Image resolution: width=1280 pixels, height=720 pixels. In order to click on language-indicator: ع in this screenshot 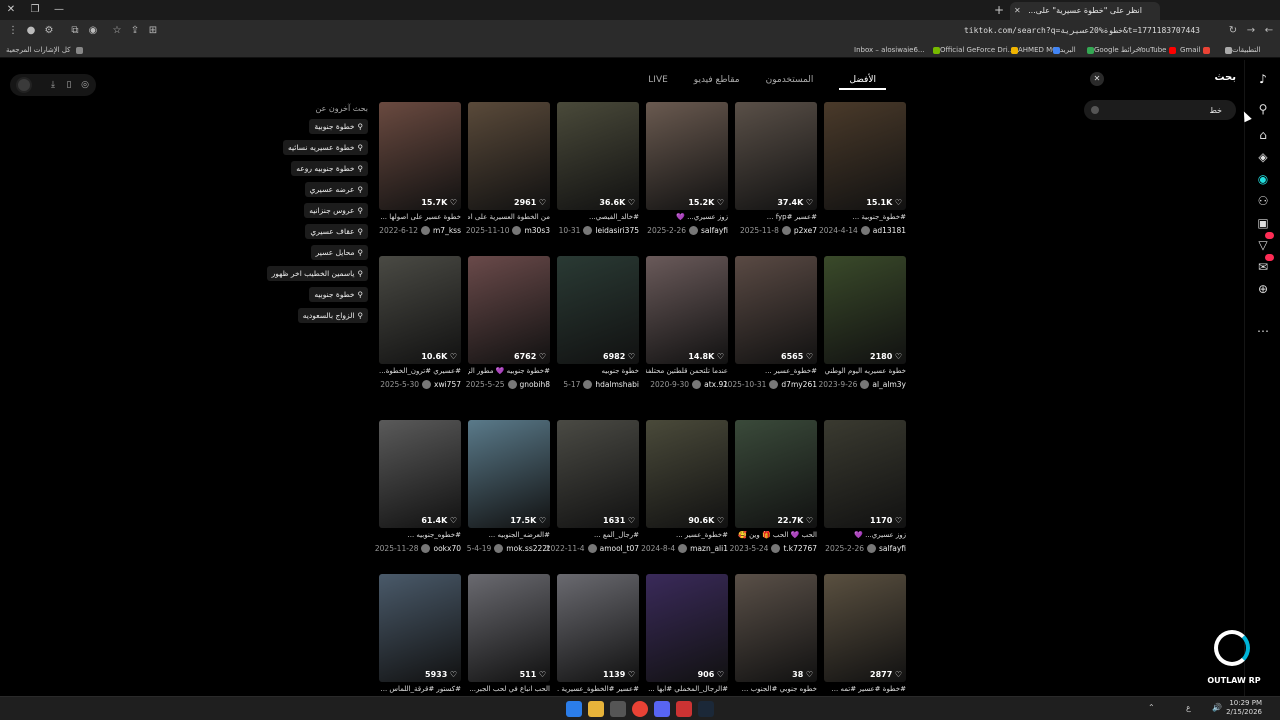, I will do `click(1188, 707)`.